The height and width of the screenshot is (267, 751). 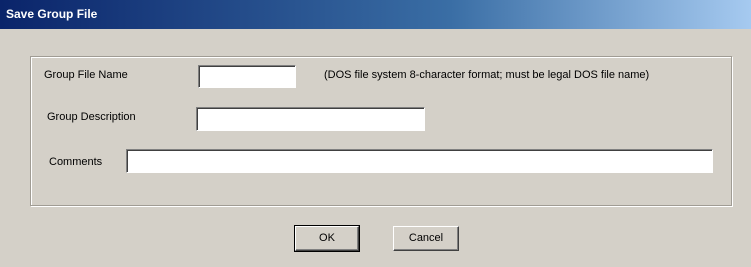 I want to click on group-file-name-label: Group File Name, so click(x=86, y=75).